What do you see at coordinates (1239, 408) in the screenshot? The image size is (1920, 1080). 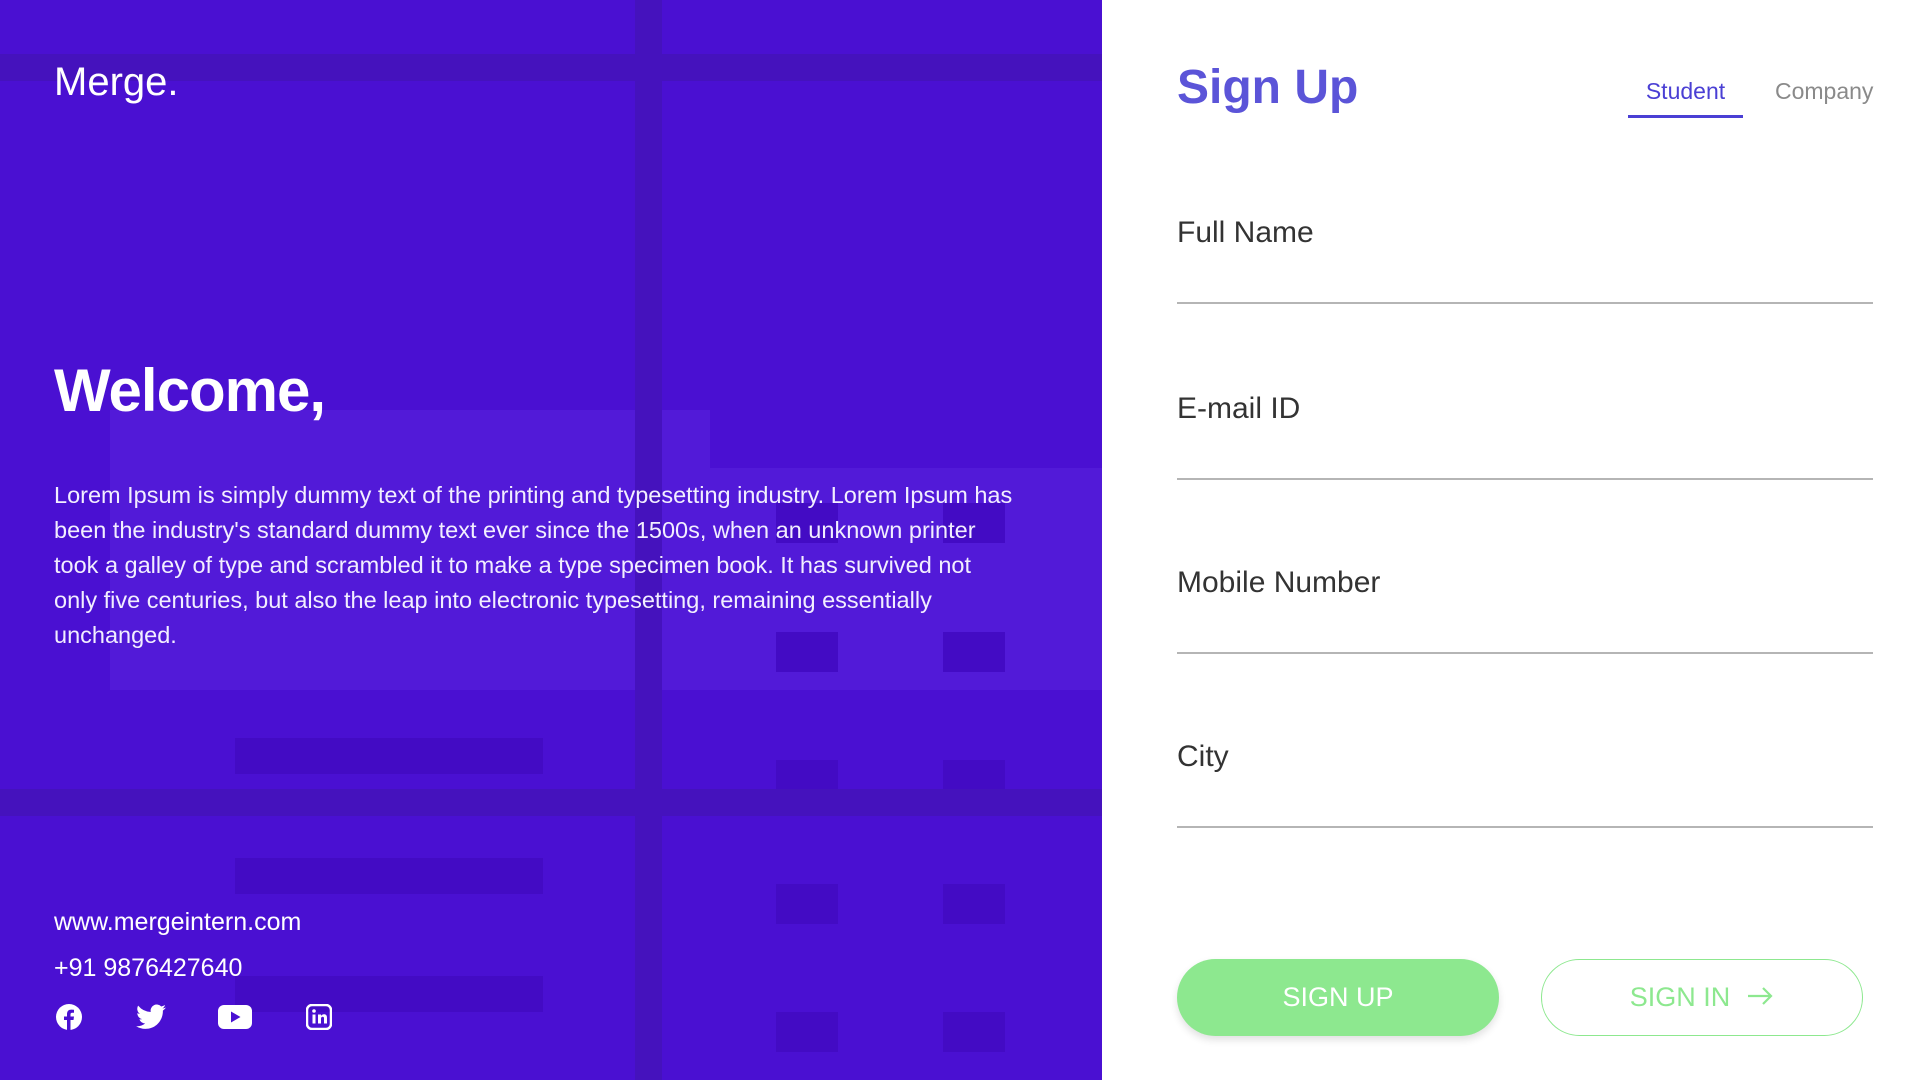 I see `email-label: E-mail ID` at bounding box center [1239, 408].